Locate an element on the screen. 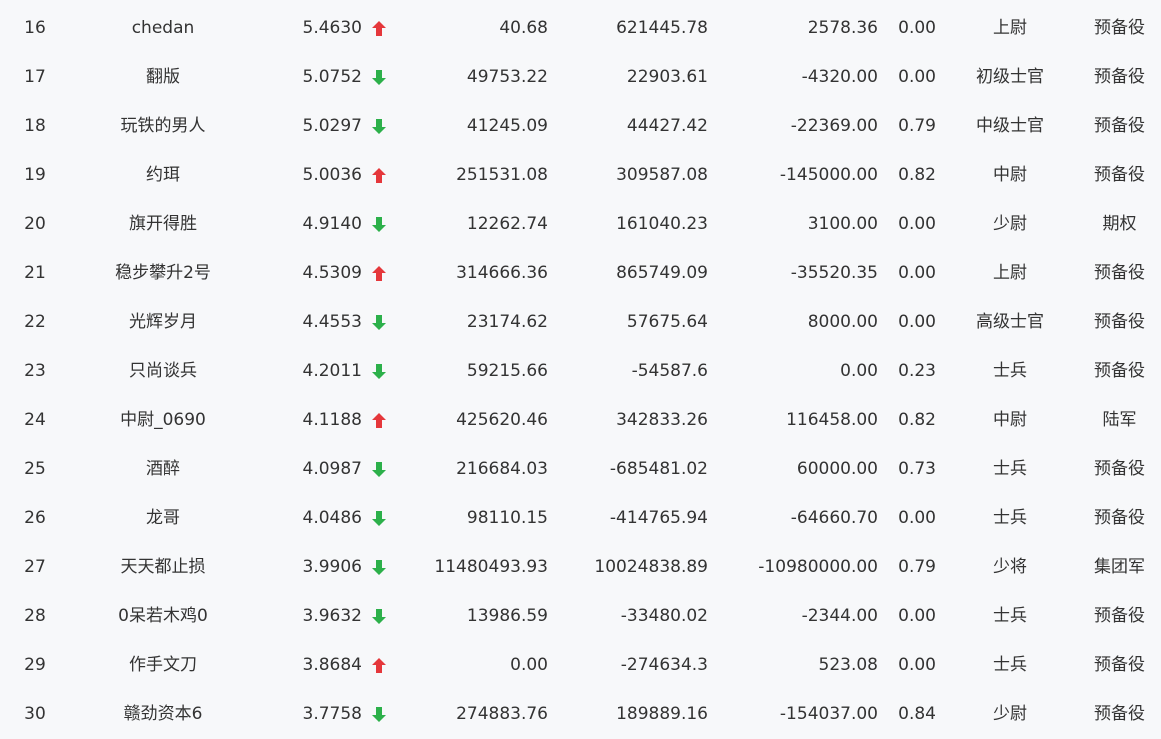 The image size is (1161, 739). value-2-cell: 57675.64 is located at coordinates (667, 322).